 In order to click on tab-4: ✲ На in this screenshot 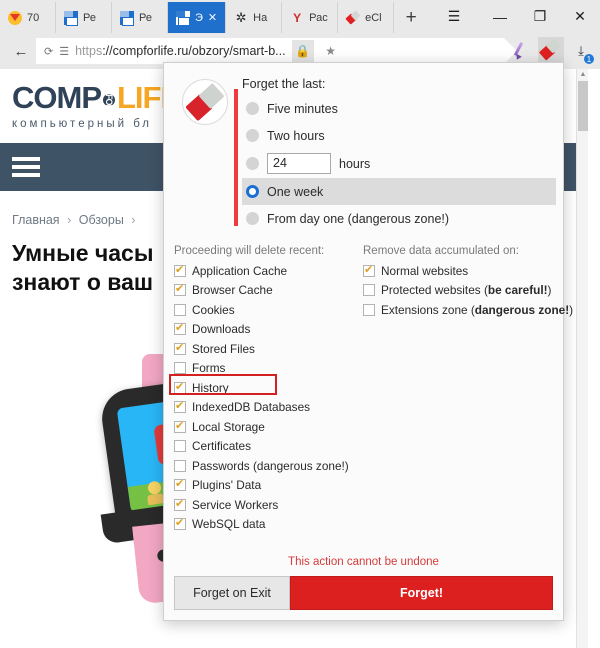, I will do `click(254, 17)`.